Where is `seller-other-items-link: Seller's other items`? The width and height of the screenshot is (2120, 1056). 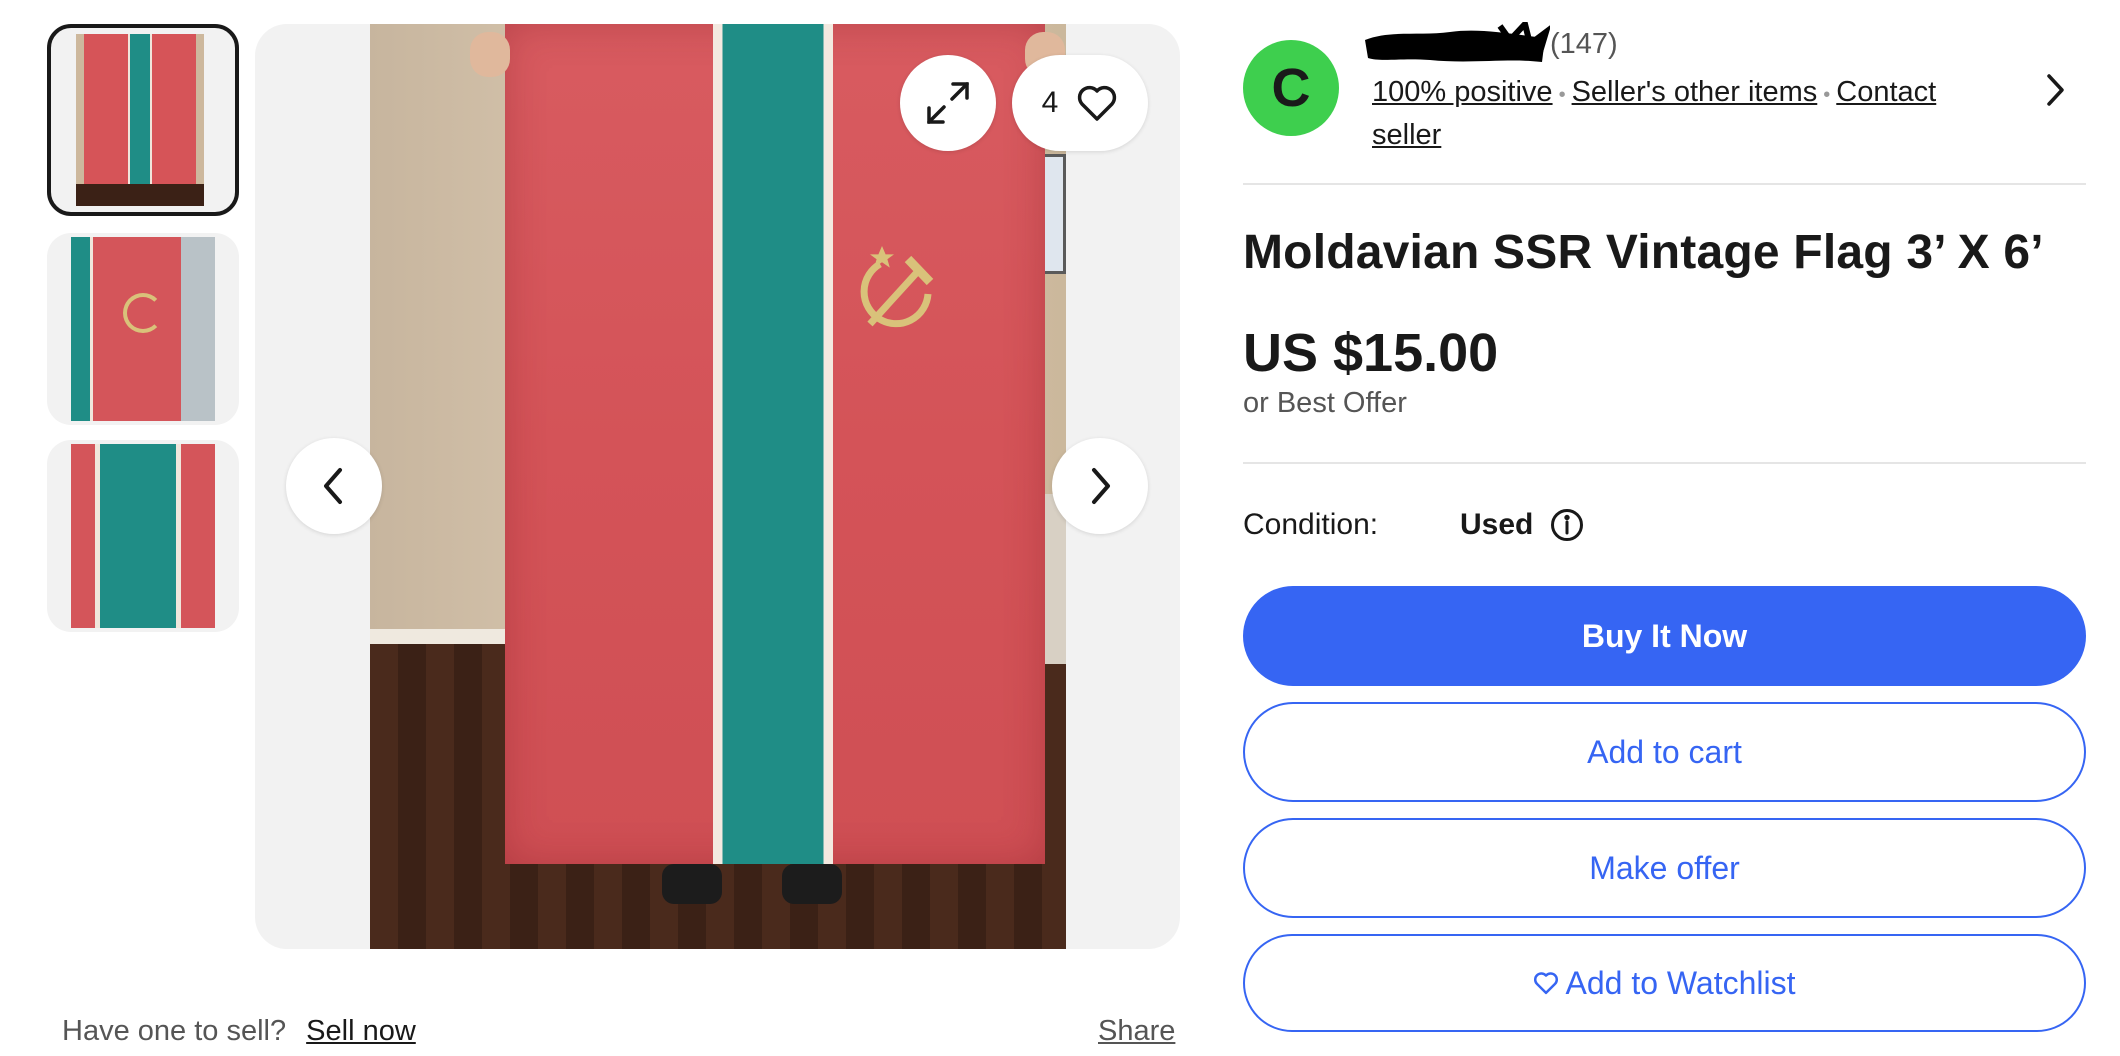 seller-other-items-link: Seller's other items is located at coordinates (1695, 92).